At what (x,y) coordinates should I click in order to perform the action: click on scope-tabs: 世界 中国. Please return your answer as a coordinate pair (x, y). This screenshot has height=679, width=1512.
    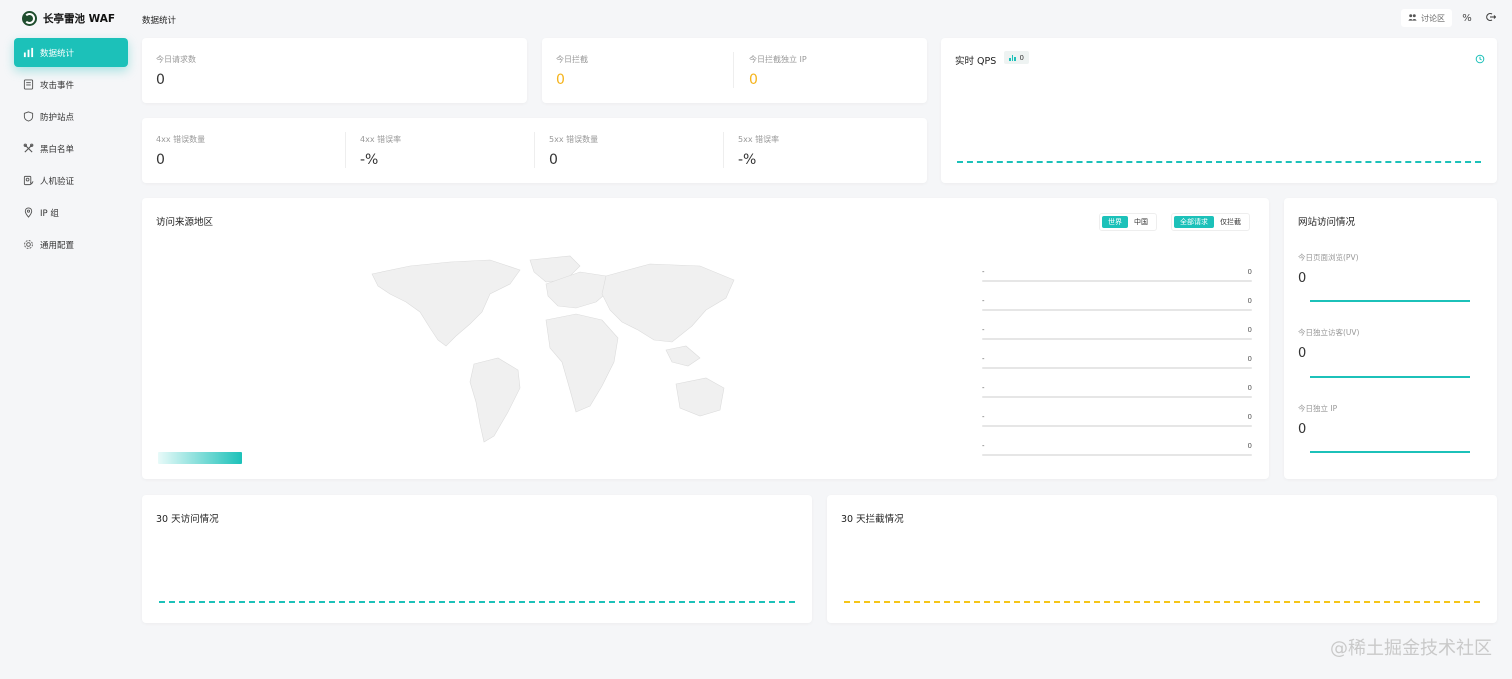
    Looking at the image, I should click on (1128, 222).